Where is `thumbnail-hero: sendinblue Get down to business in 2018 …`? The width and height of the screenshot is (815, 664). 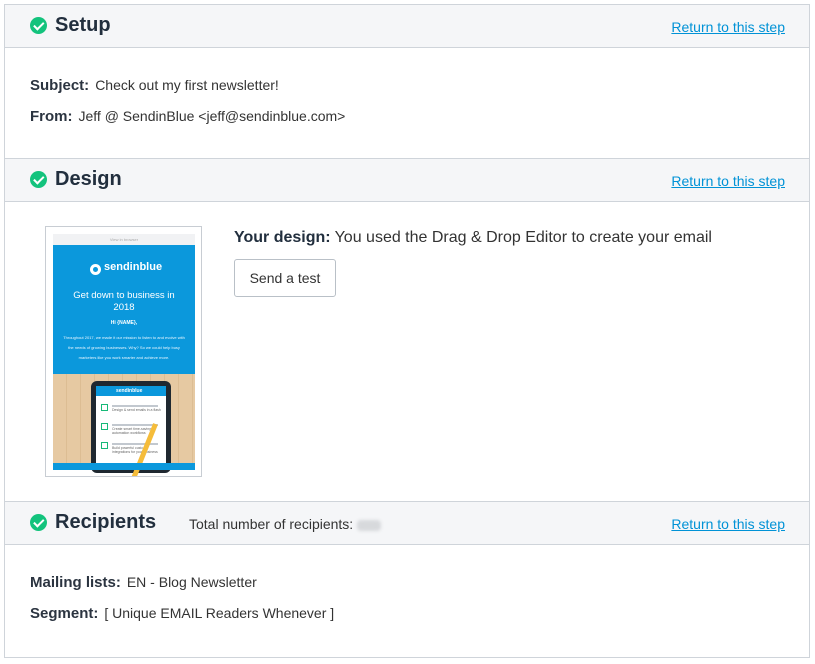
thumbnail-hero: sendinblue Get down to business in 2018 … is located at coordinates (124, 309).